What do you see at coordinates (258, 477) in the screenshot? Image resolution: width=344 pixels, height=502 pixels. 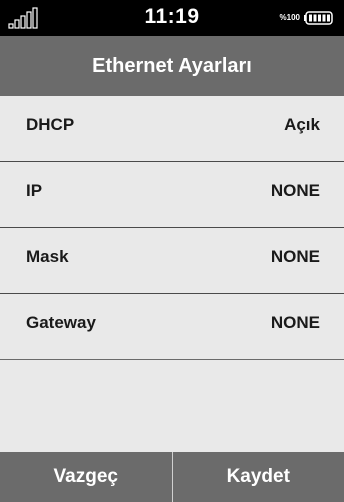 I see `save-button: Kaydet` at bounding box center [258, 477].